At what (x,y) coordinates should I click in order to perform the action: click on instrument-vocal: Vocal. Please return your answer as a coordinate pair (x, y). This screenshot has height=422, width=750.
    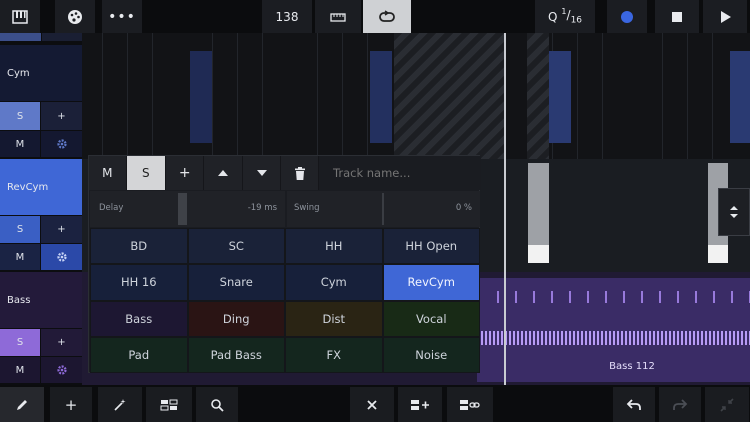
    Looking at the image, I should click on (431, 318).